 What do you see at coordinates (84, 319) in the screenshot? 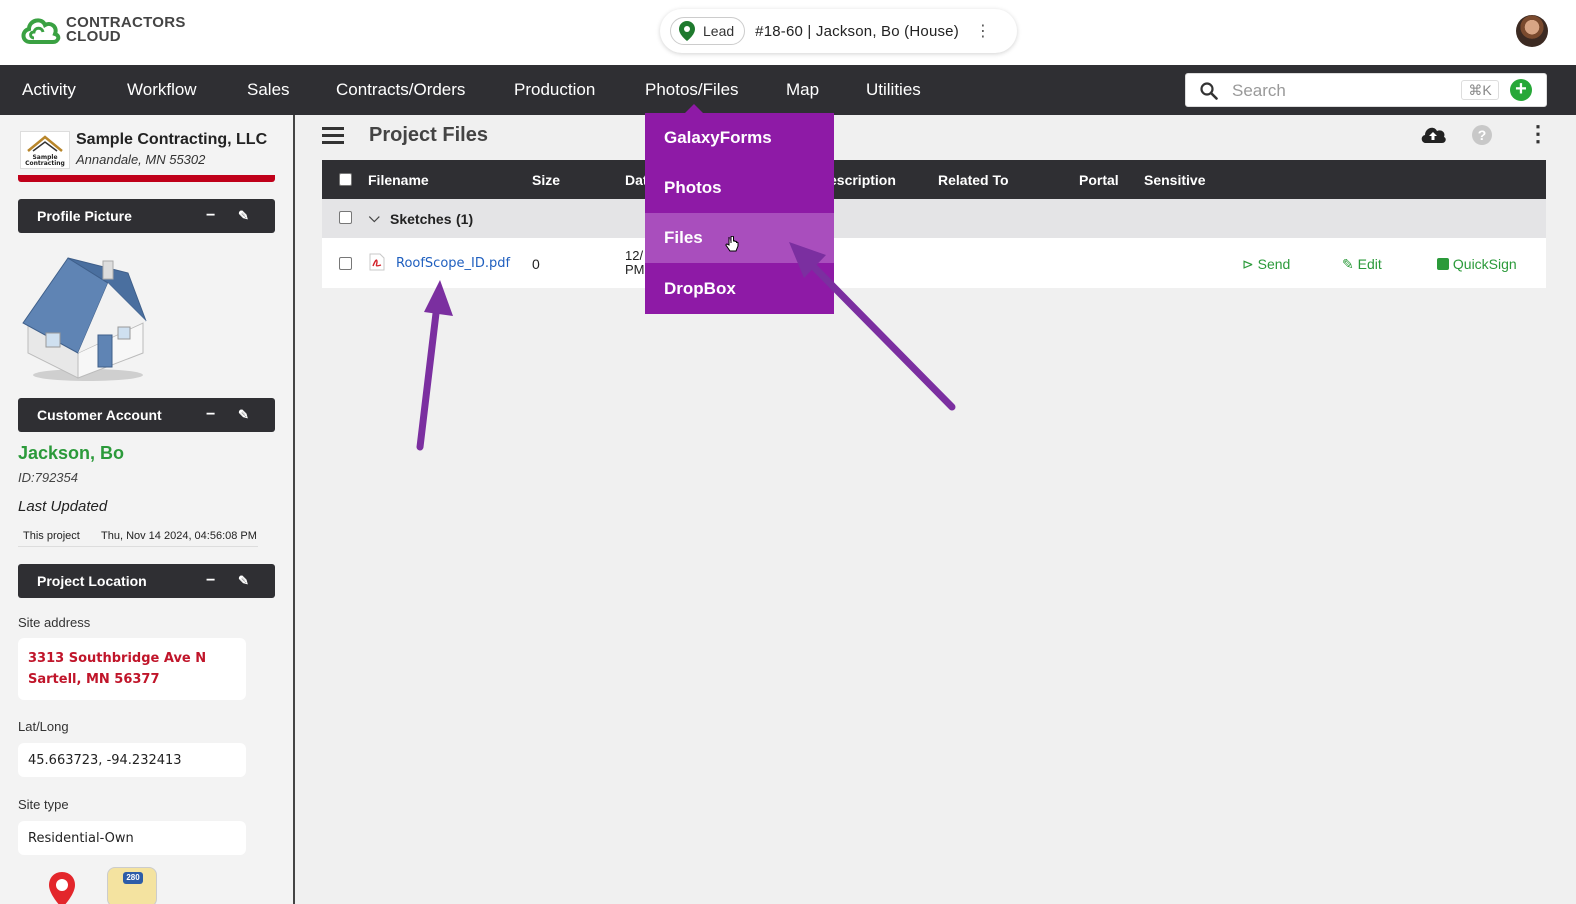
I see `profile-house-image` at bounding box center [84, 319].